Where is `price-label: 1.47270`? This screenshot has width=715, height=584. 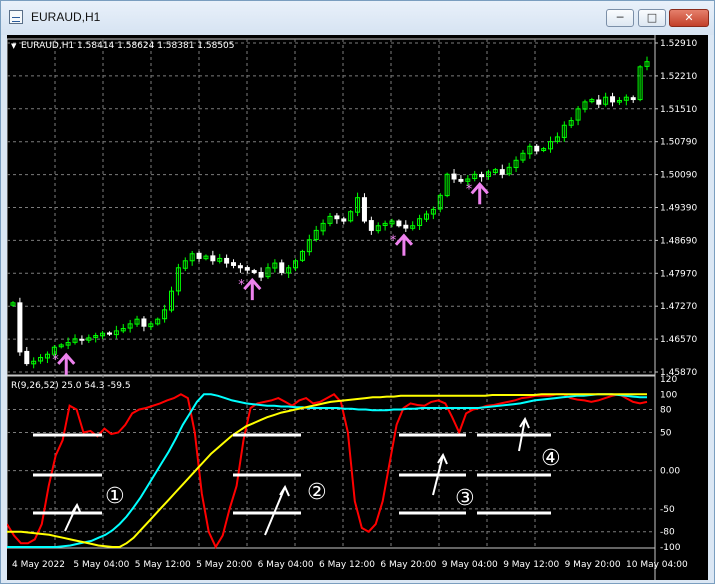 price-label: 1.47270 is located at coordinates (678, 307).